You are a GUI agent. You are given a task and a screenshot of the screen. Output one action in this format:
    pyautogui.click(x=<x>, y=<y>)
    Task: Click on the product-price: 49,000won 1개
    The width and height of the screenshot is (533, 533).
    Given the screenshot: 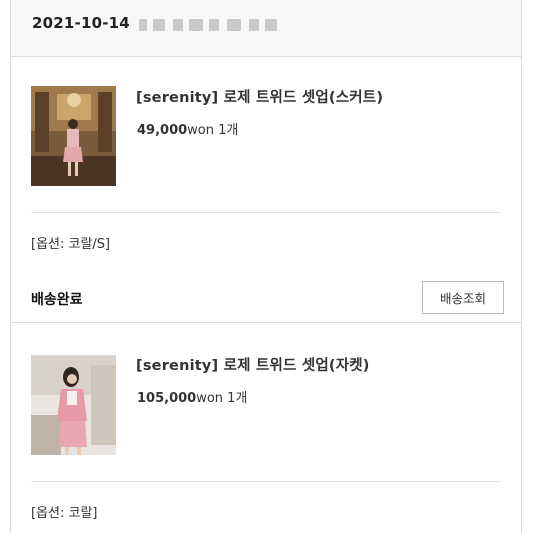 What is the action you would take?
    pyautogui.click(x=187, y=128)
    